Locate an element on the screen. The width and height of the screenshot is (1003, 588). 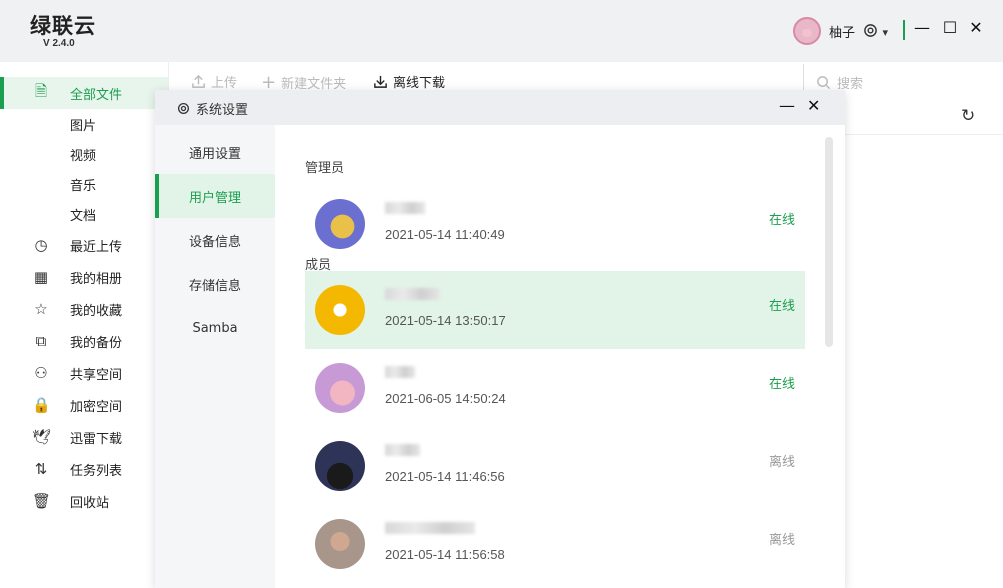
sidebar-item-label: 任务列表 is located at coordinates (96, 471).